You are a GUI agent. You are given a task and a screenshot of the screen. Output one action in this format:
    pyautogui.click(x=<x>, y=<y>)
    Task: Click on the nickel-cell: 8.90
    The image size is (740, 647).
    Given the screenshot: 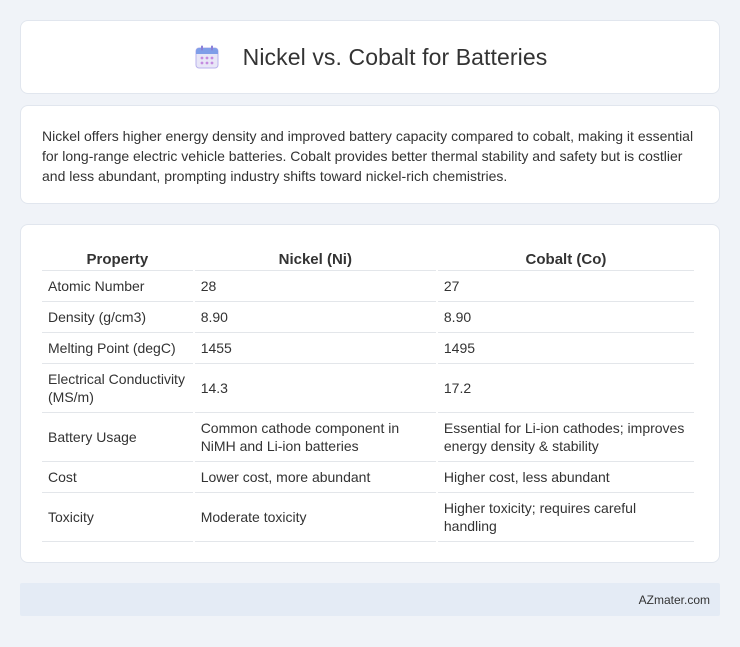 What is the action you would take?
    pyautogui.click(x=315, y=317)
    